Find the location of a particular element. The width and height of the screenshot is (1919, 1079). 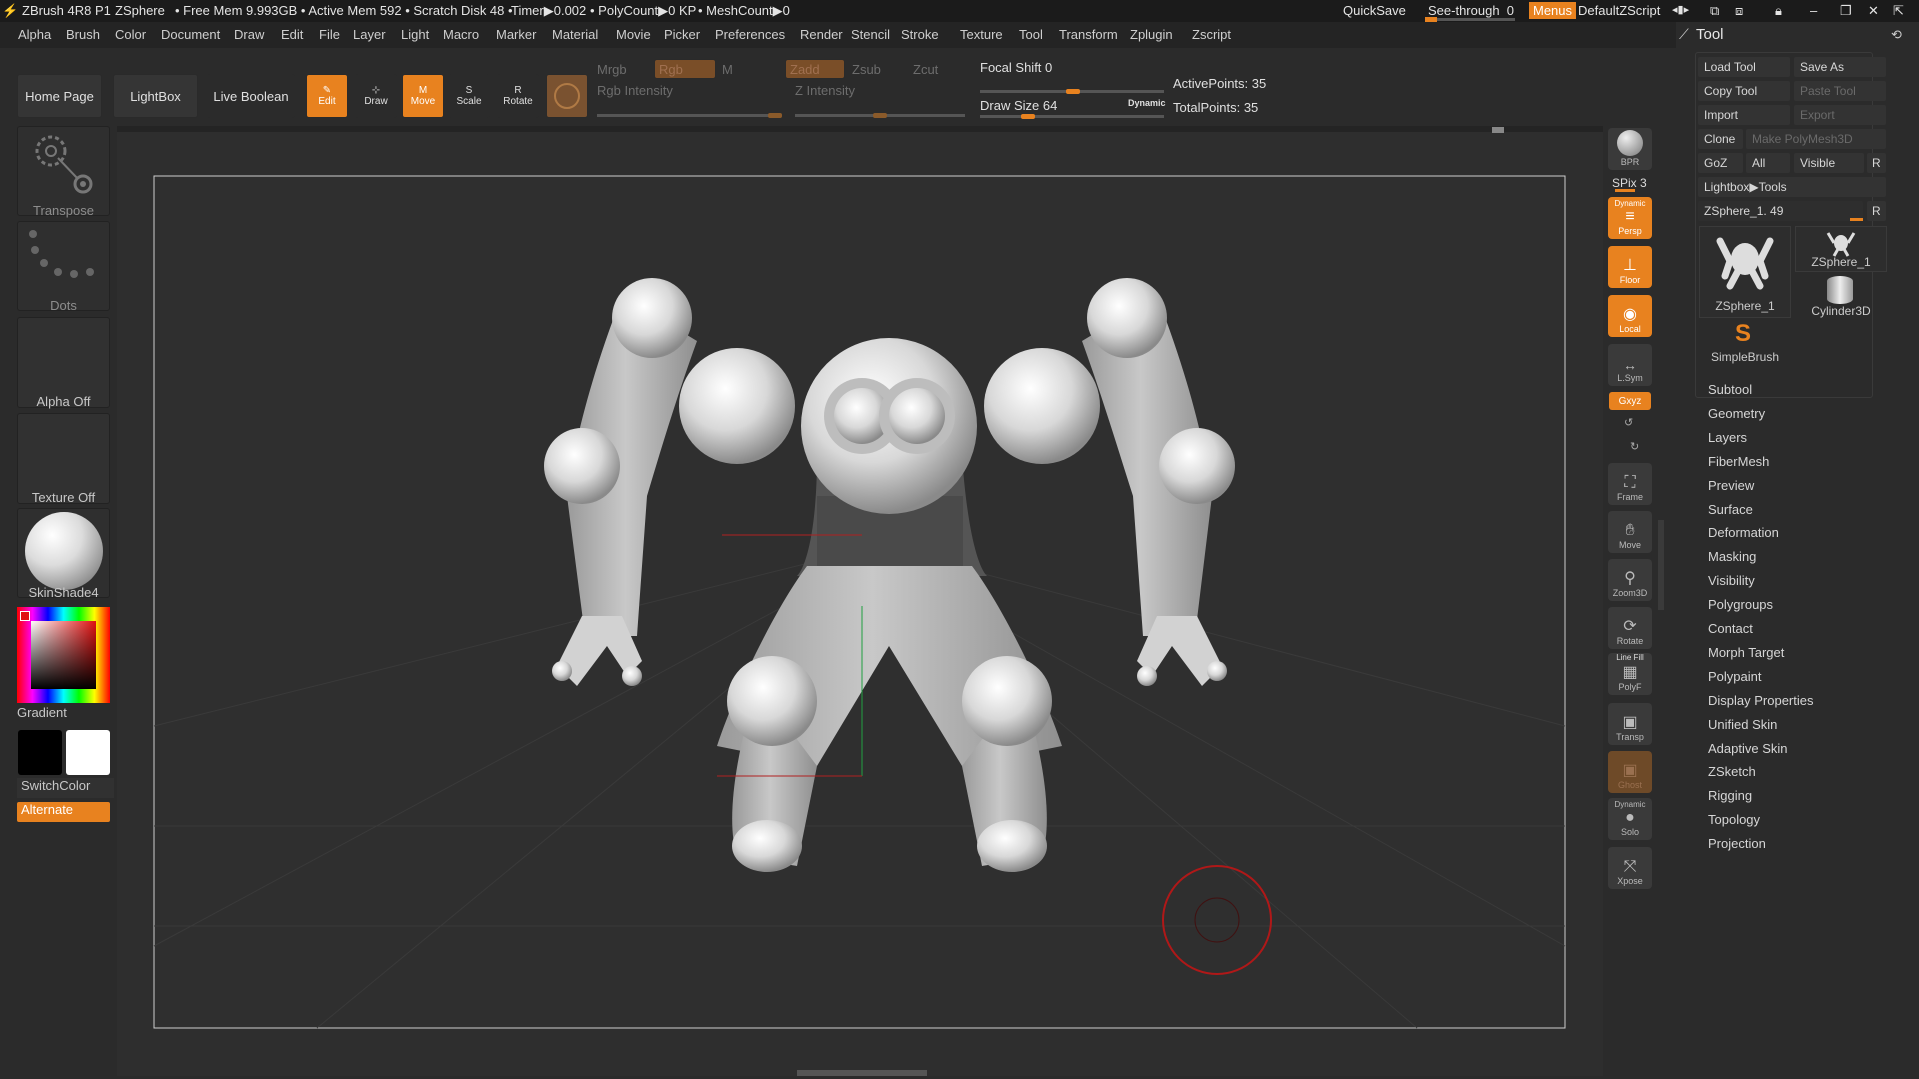

tool-thumb-zsphere: ZSphere_1 is located at coordinates (1745, 272).